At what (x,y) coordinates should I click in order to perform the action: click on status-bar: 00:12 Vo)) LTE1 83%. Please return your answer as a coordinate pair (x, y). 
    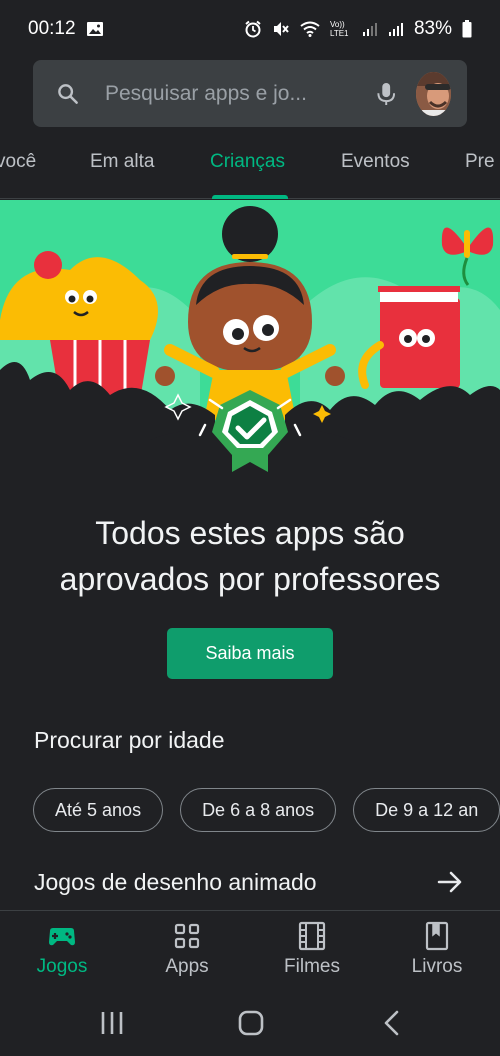
    Looking at the image, I should click on (250, 29).